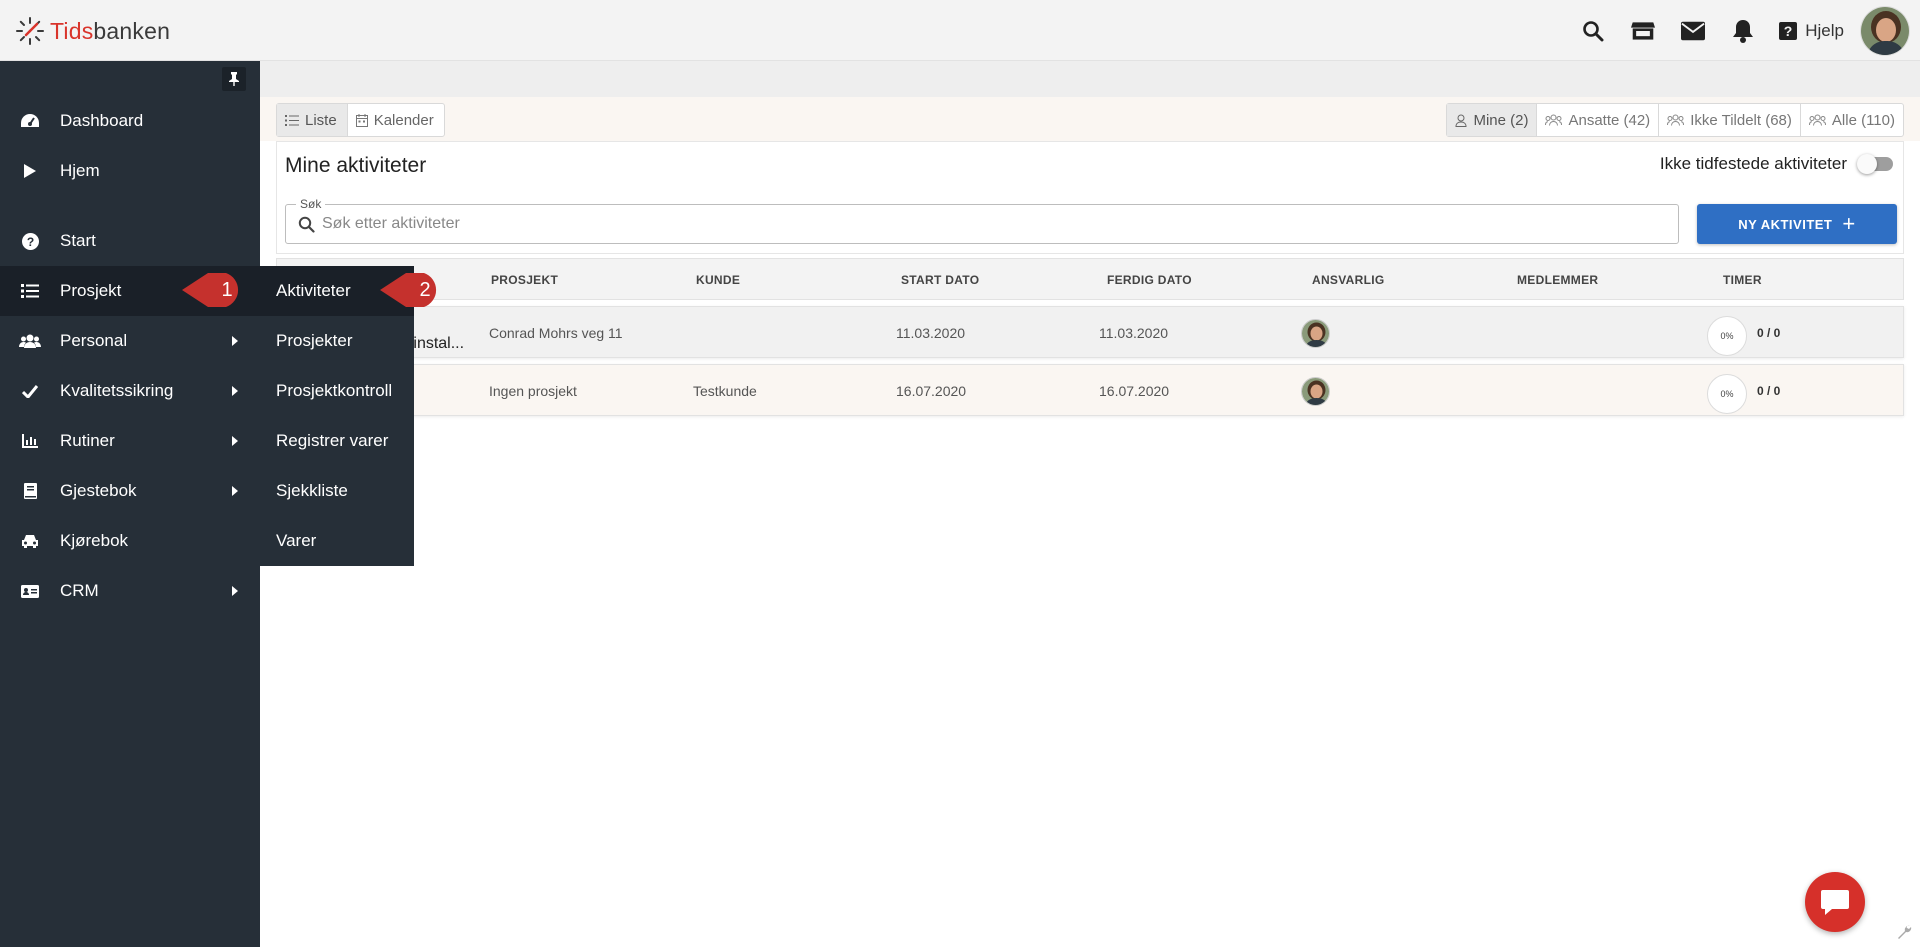  Describe the element at coordinates (1835, 902) in the screenshot. I see `chat-button` at that location.